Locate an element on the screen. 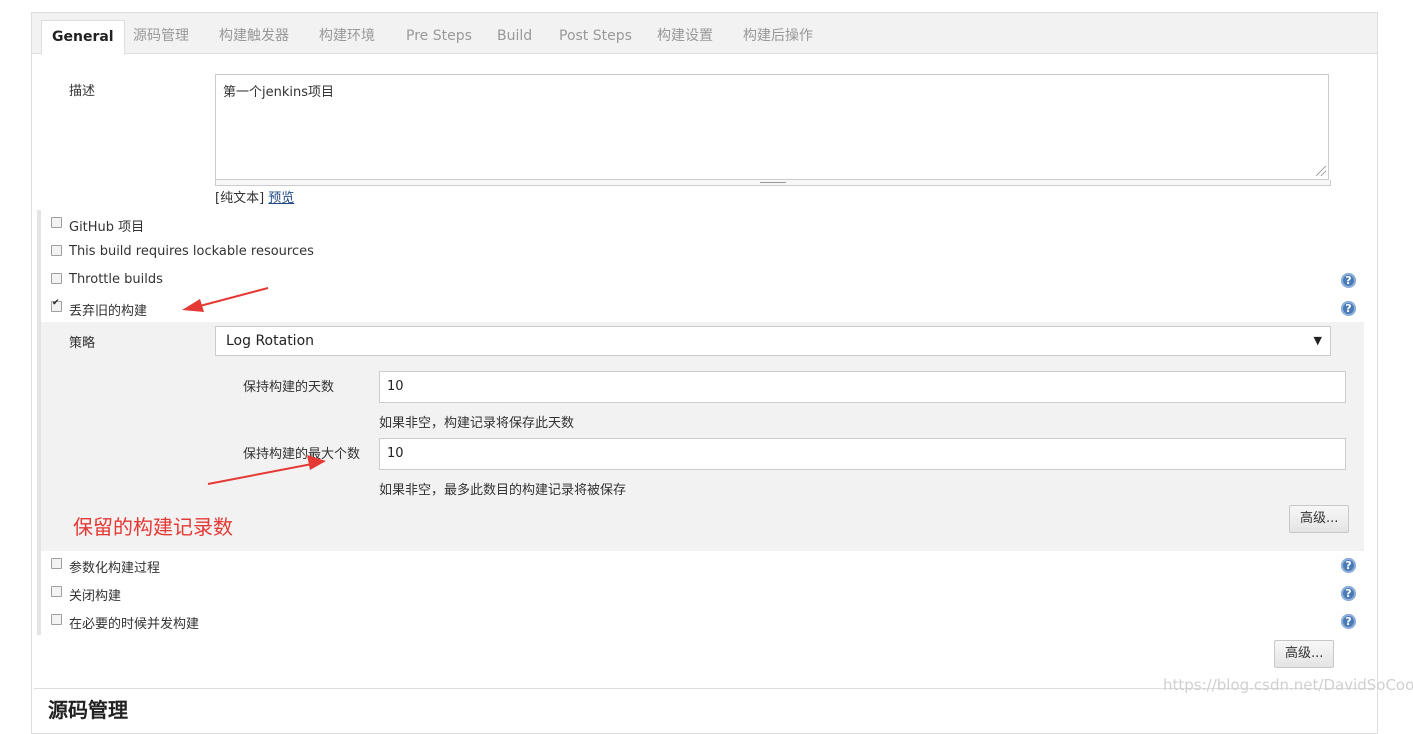 The height and width of the screenshot is (734, 1413). arrow-to-discard-checkbox is located at coordinates (225, 299).